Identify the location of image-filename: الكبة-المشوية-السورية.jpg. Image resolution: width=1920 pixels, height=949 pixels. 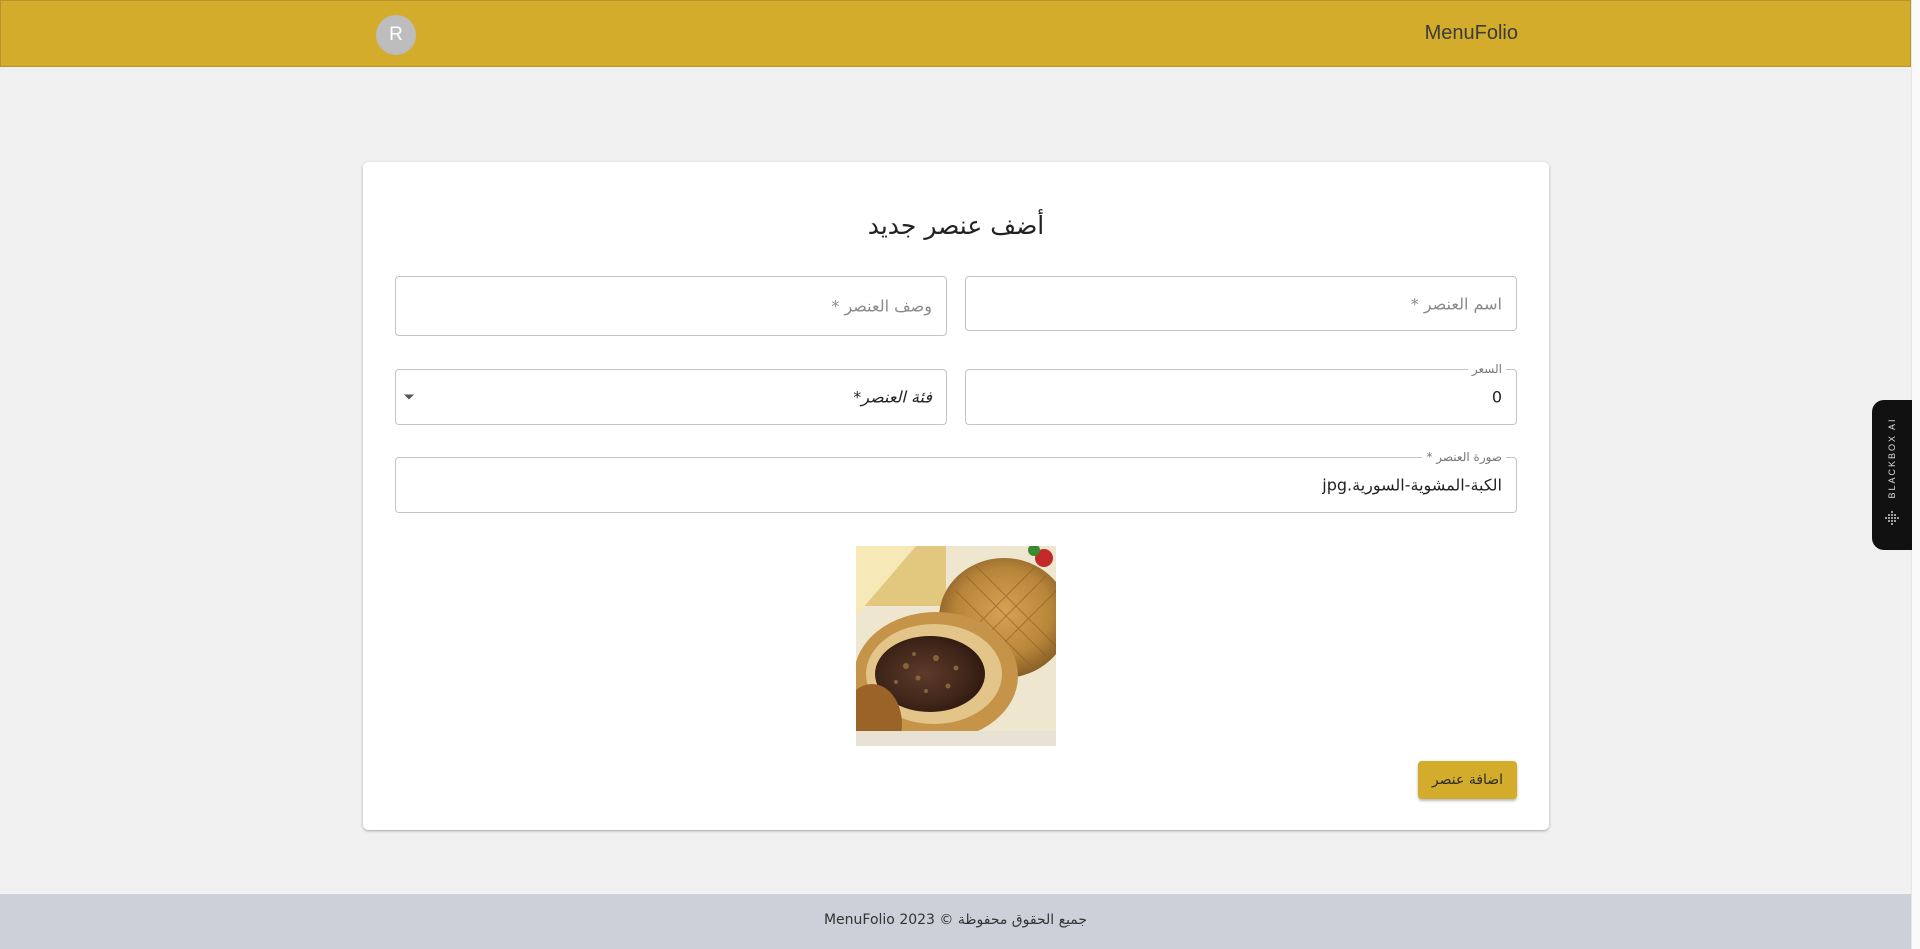
(1412, 485).